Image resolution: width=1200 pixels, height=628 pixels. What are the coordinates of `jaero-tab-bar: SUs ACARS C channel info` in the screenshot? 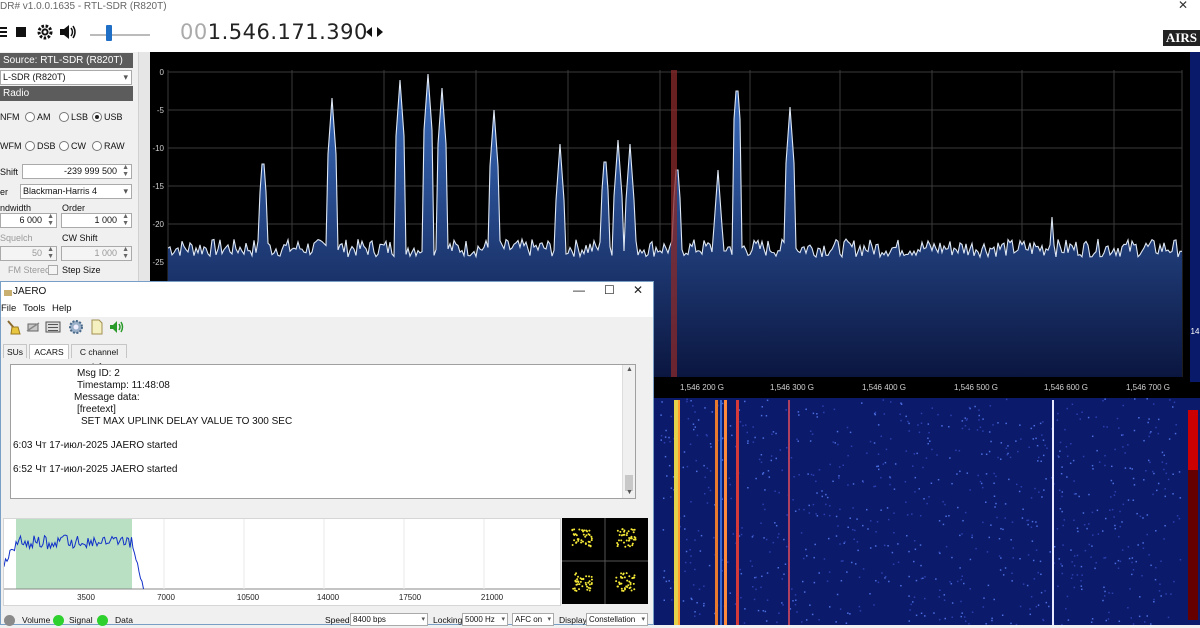 It's located at (327, 357).